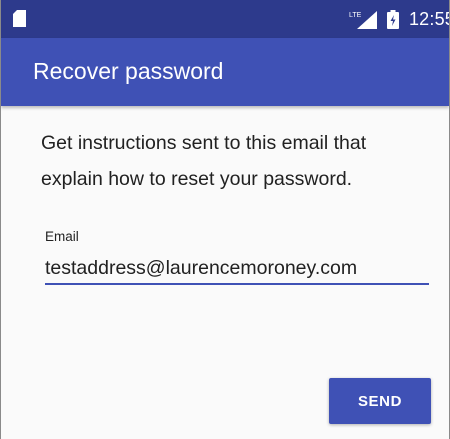  I want to click on email-field-underline, so click(237, 284).